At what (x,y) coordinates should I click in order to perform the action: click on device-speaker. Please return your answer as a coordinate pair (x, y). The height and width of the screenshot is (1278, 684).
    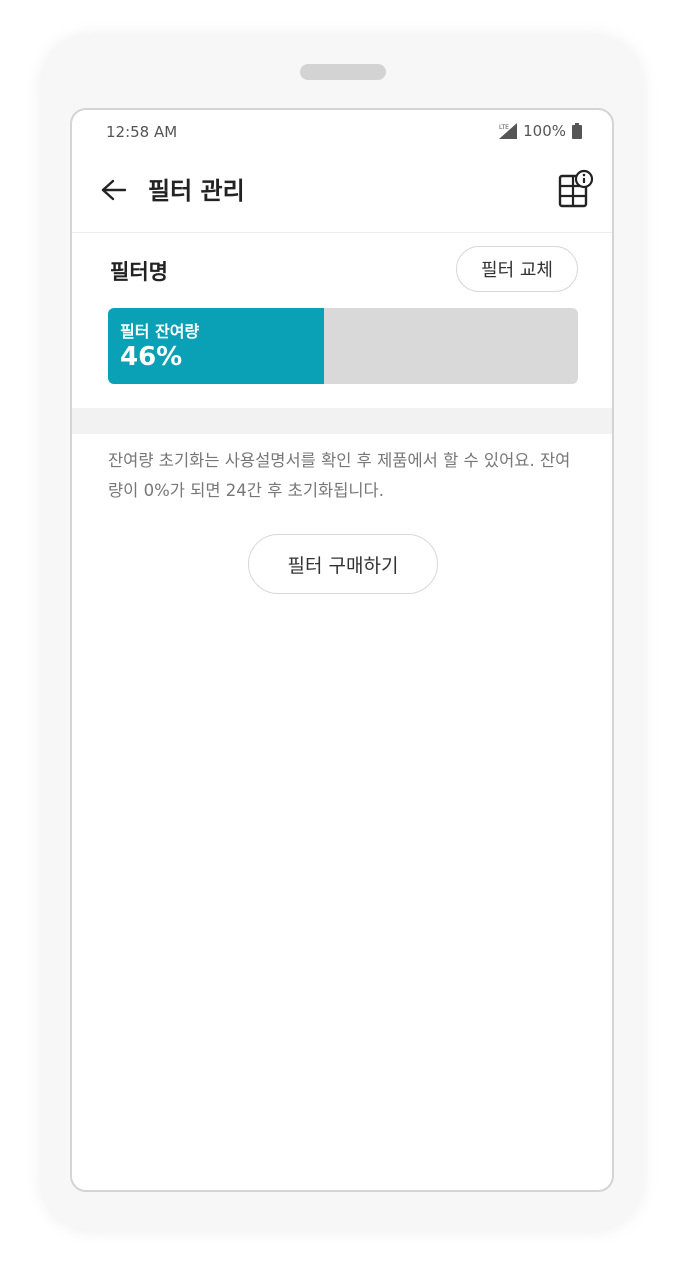
    Looking at the image, I should click on (343, 72).